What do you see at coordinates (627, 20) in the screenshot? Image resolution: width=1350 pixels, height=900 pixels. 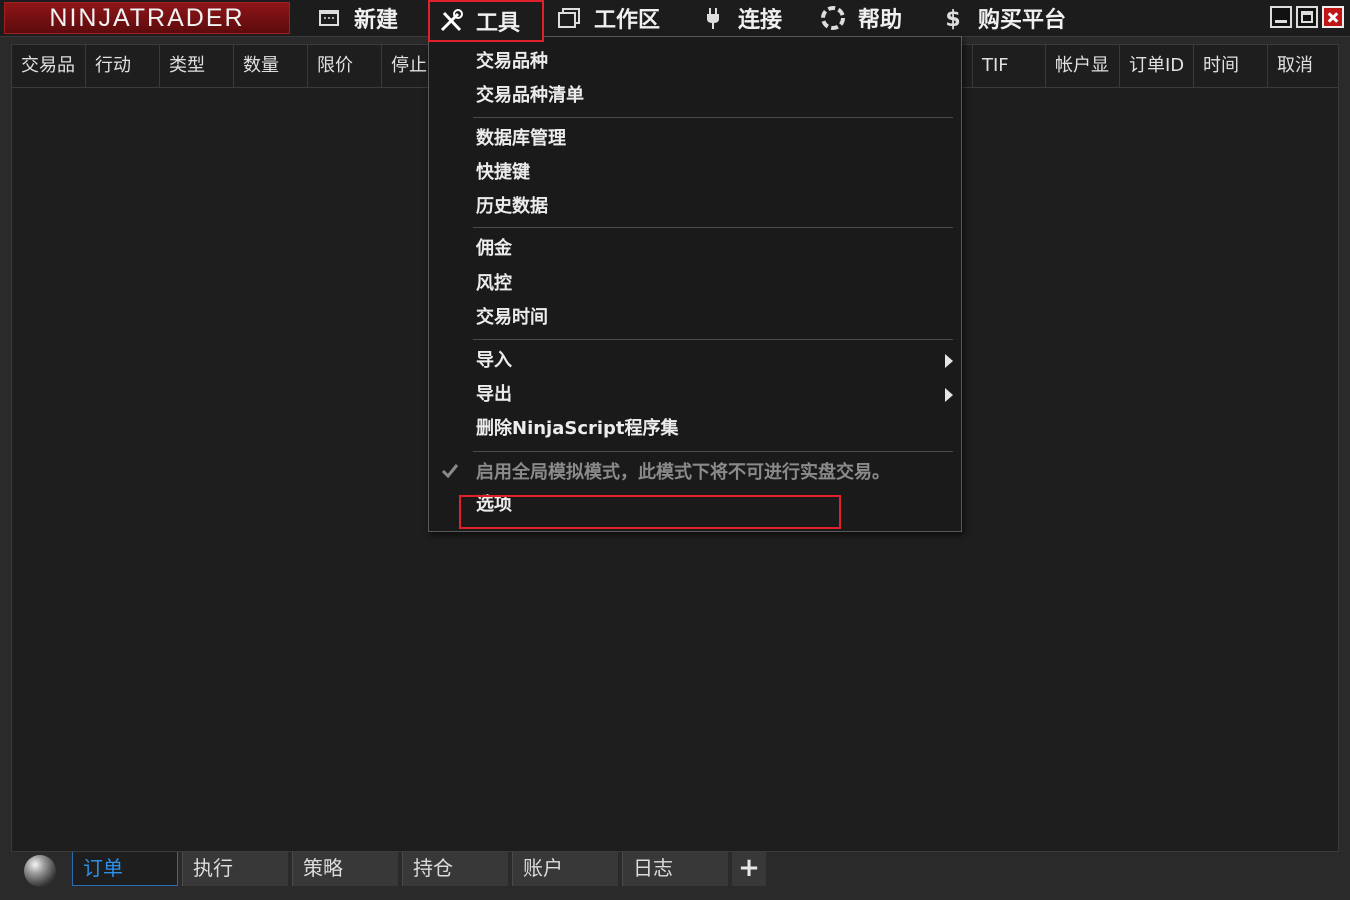 I see `menu-workspace-label: 工作区` at bounding box center [627, 20].